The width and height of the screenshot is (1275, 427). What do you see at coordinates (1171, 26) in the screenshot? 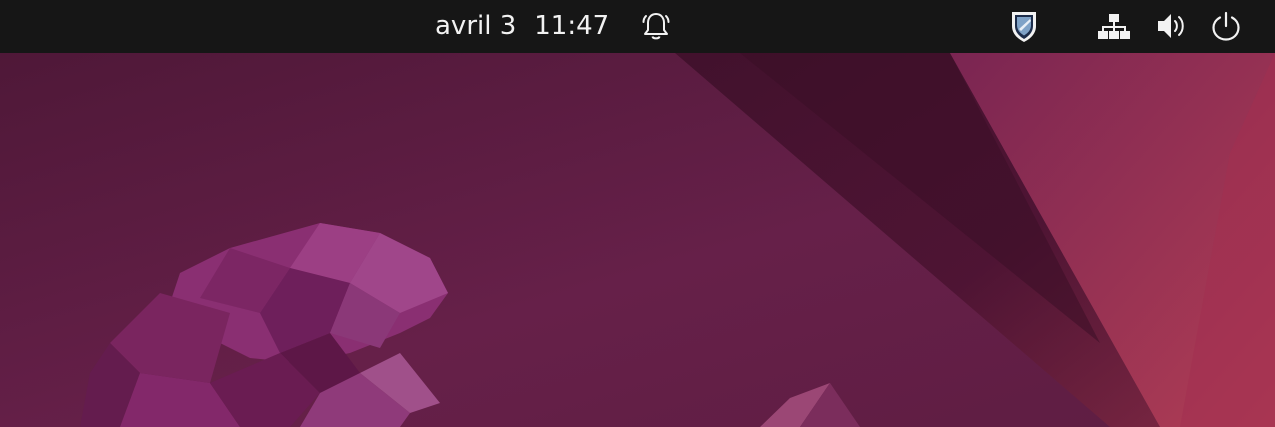
I see `volume-icon` at bounding box center [1171, 26].